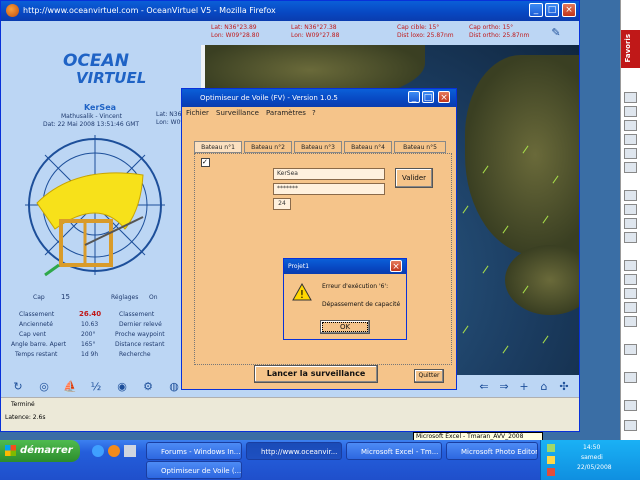 This screenshot has height=480, width=640. What do you see at coordinates (302, 292) in the screenshot?
I see `warning-icon: !` at bounding box center [302, 292].